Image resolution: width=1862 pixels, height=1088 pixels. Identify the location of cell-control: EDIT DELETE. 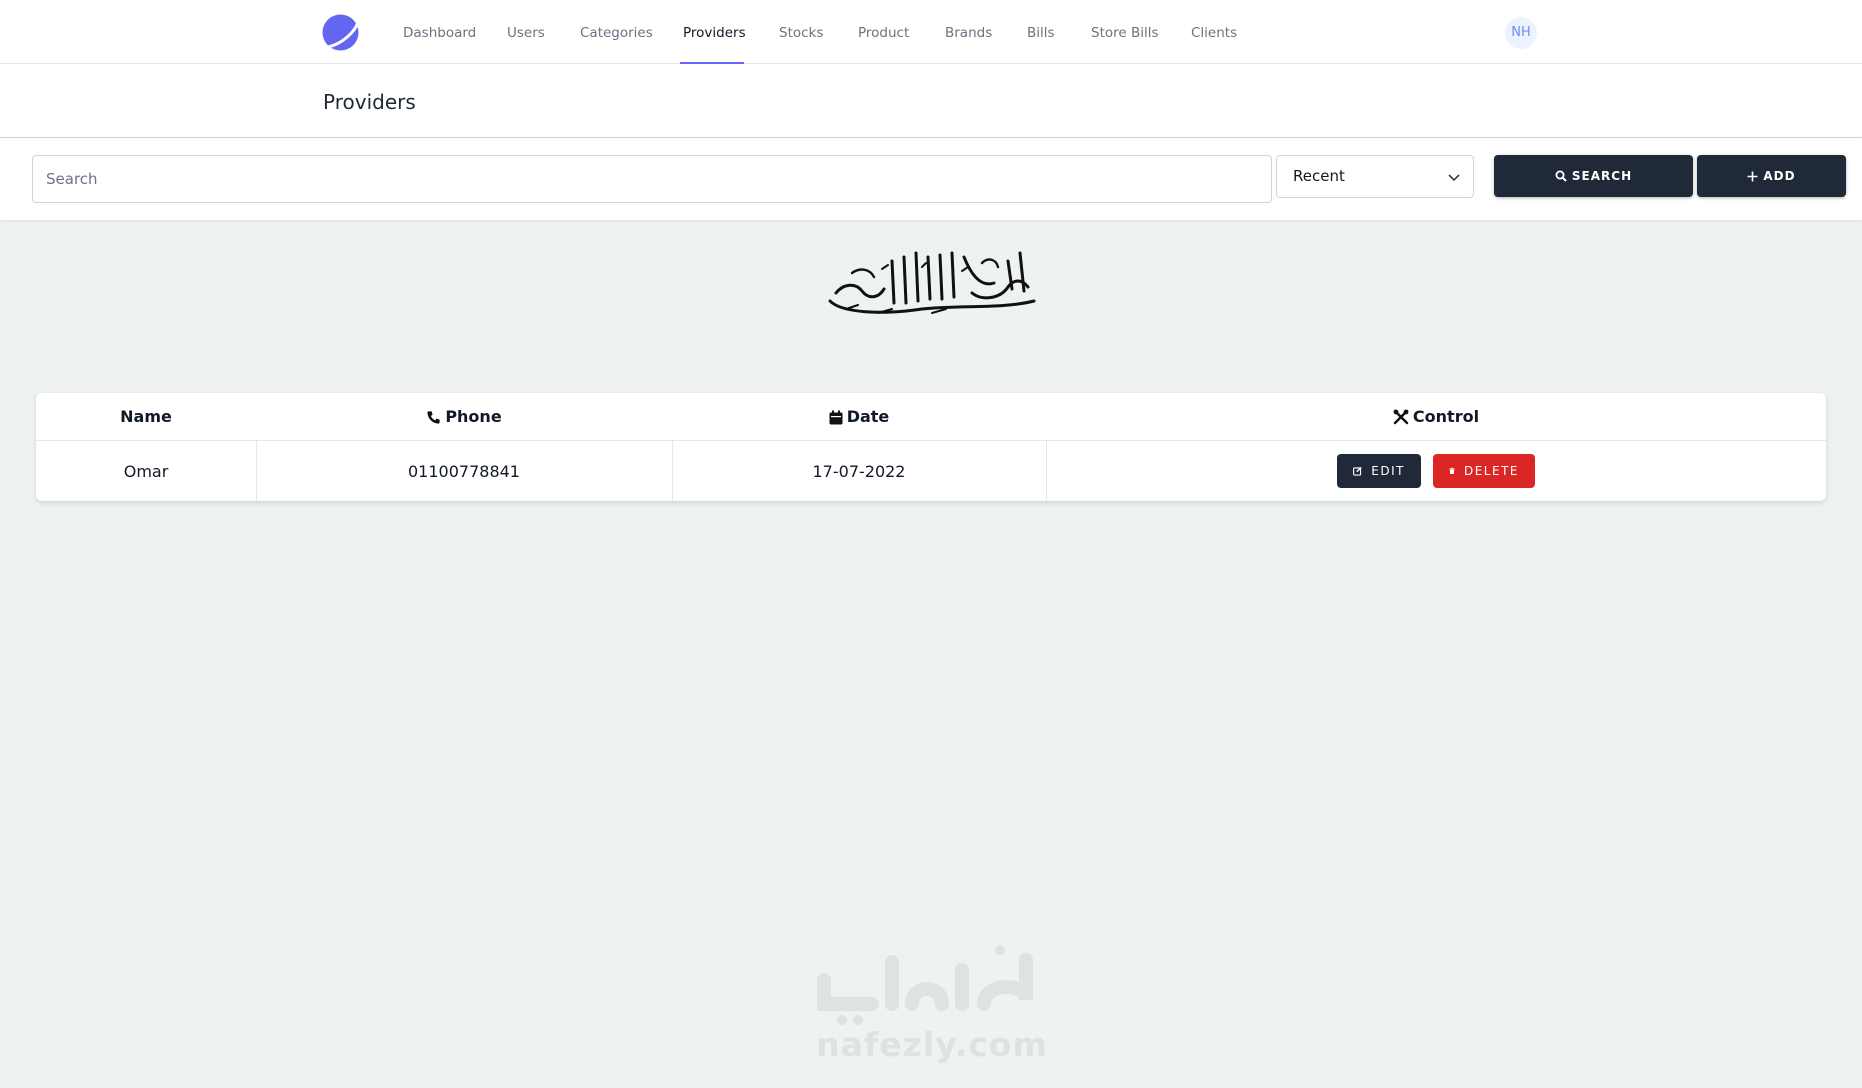
(1436, 471).